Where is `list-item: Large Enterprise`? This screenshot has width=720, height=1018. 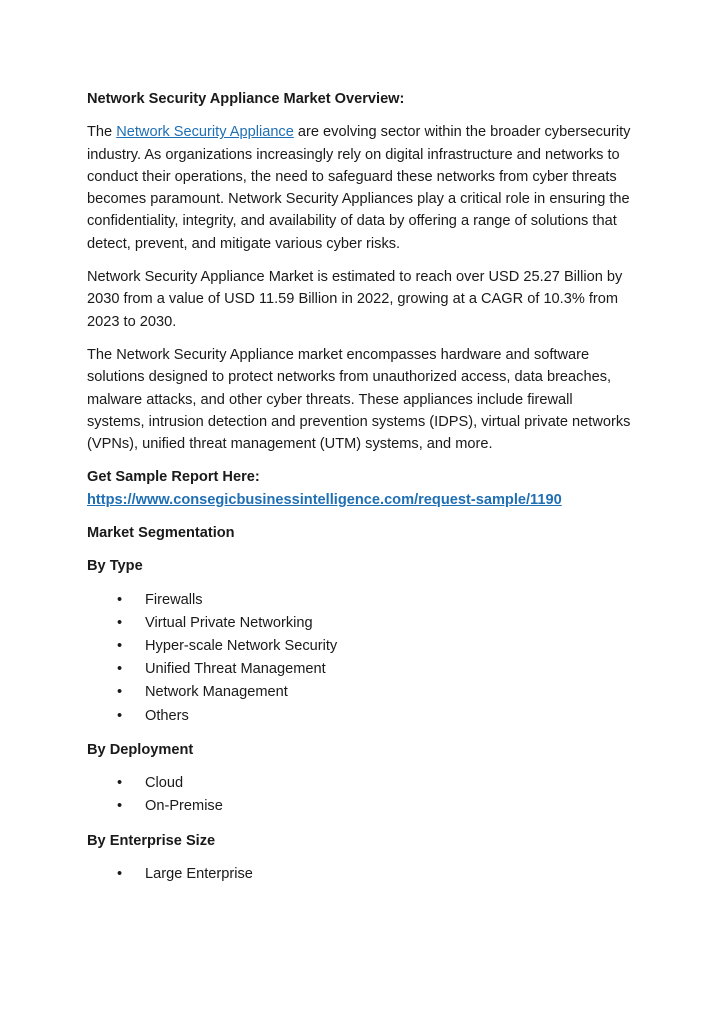
list-item: Large Enterprise is located at coordinates (375, 874).